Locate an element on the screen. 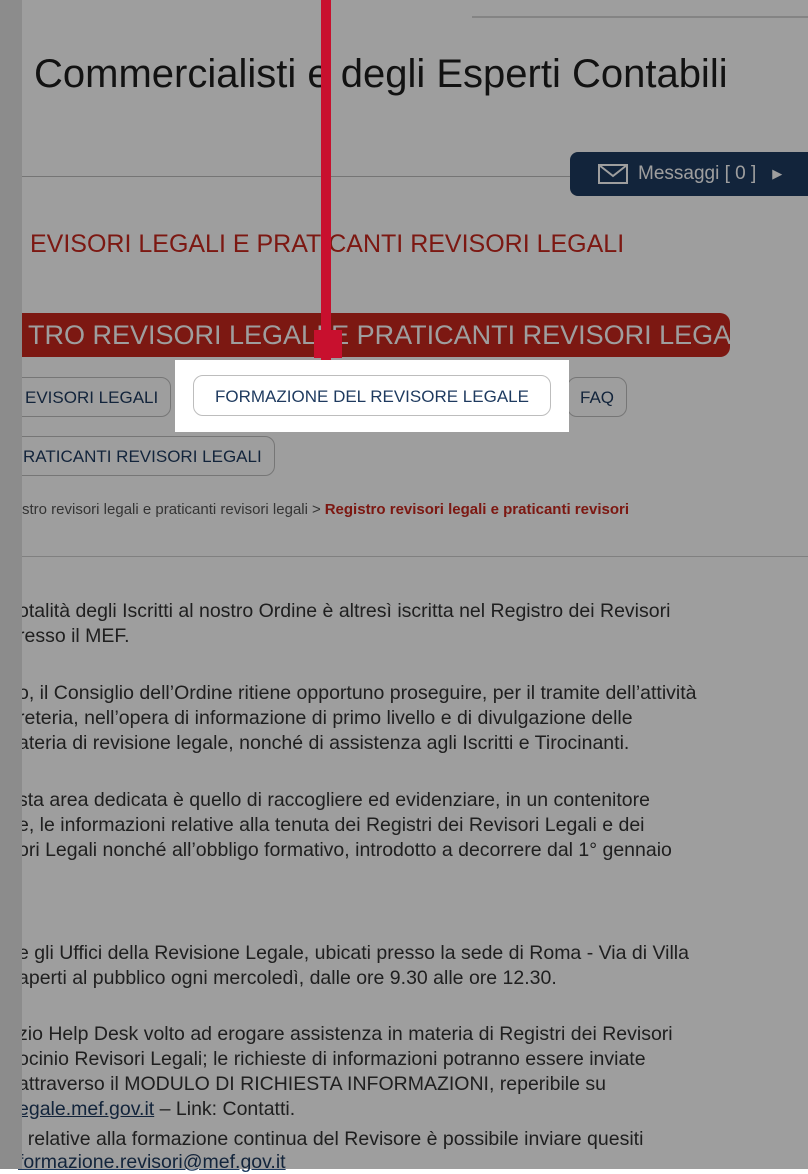  tab-revisori-legali: EVISORI LEGALI is located at coordinates (92, 397).